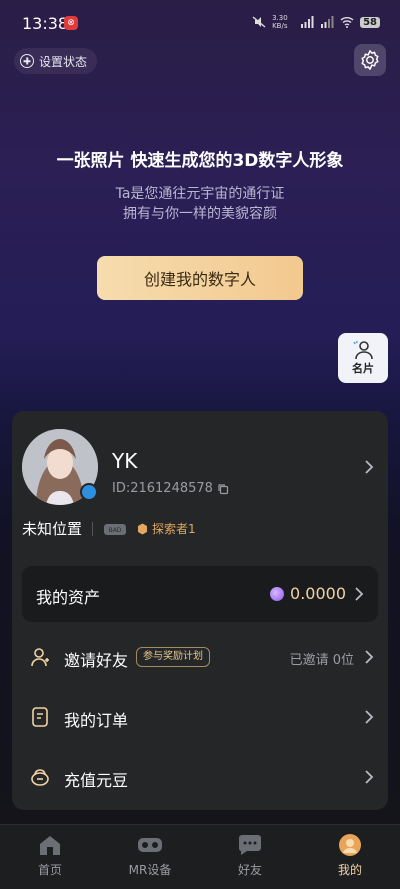 This screenshot has width=400, height=889. What do you see at coordinates (71, 23) in the screenshot?
I see `notification-icon: ⊗` at bounding box center [71, 23].